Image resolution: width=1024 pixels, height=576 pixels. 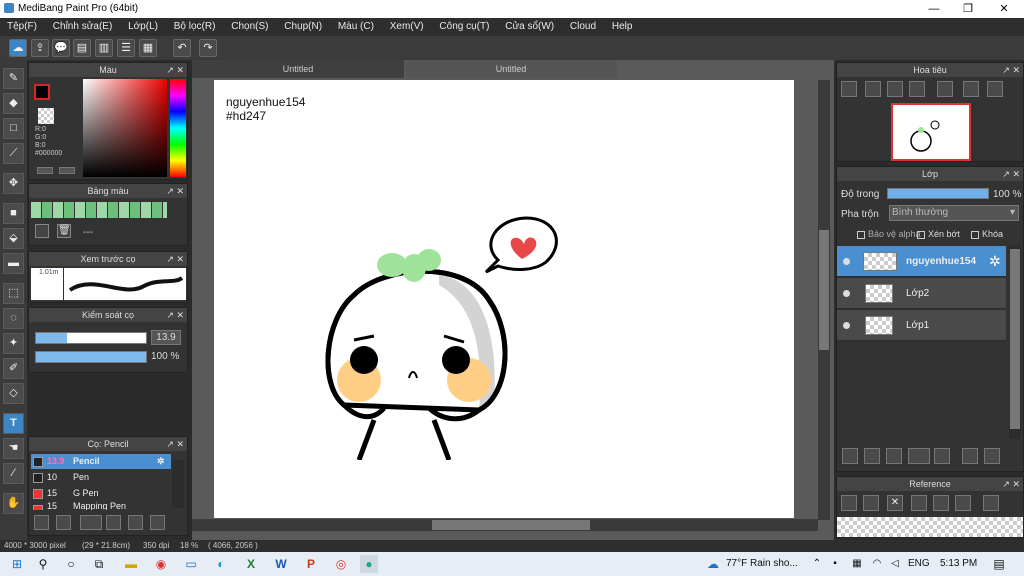 What do you see at coordinates (1011, 484) in the screenshot?
I see `reference-close-icon: ↗ ✕` at bounding box center [1011, 484].